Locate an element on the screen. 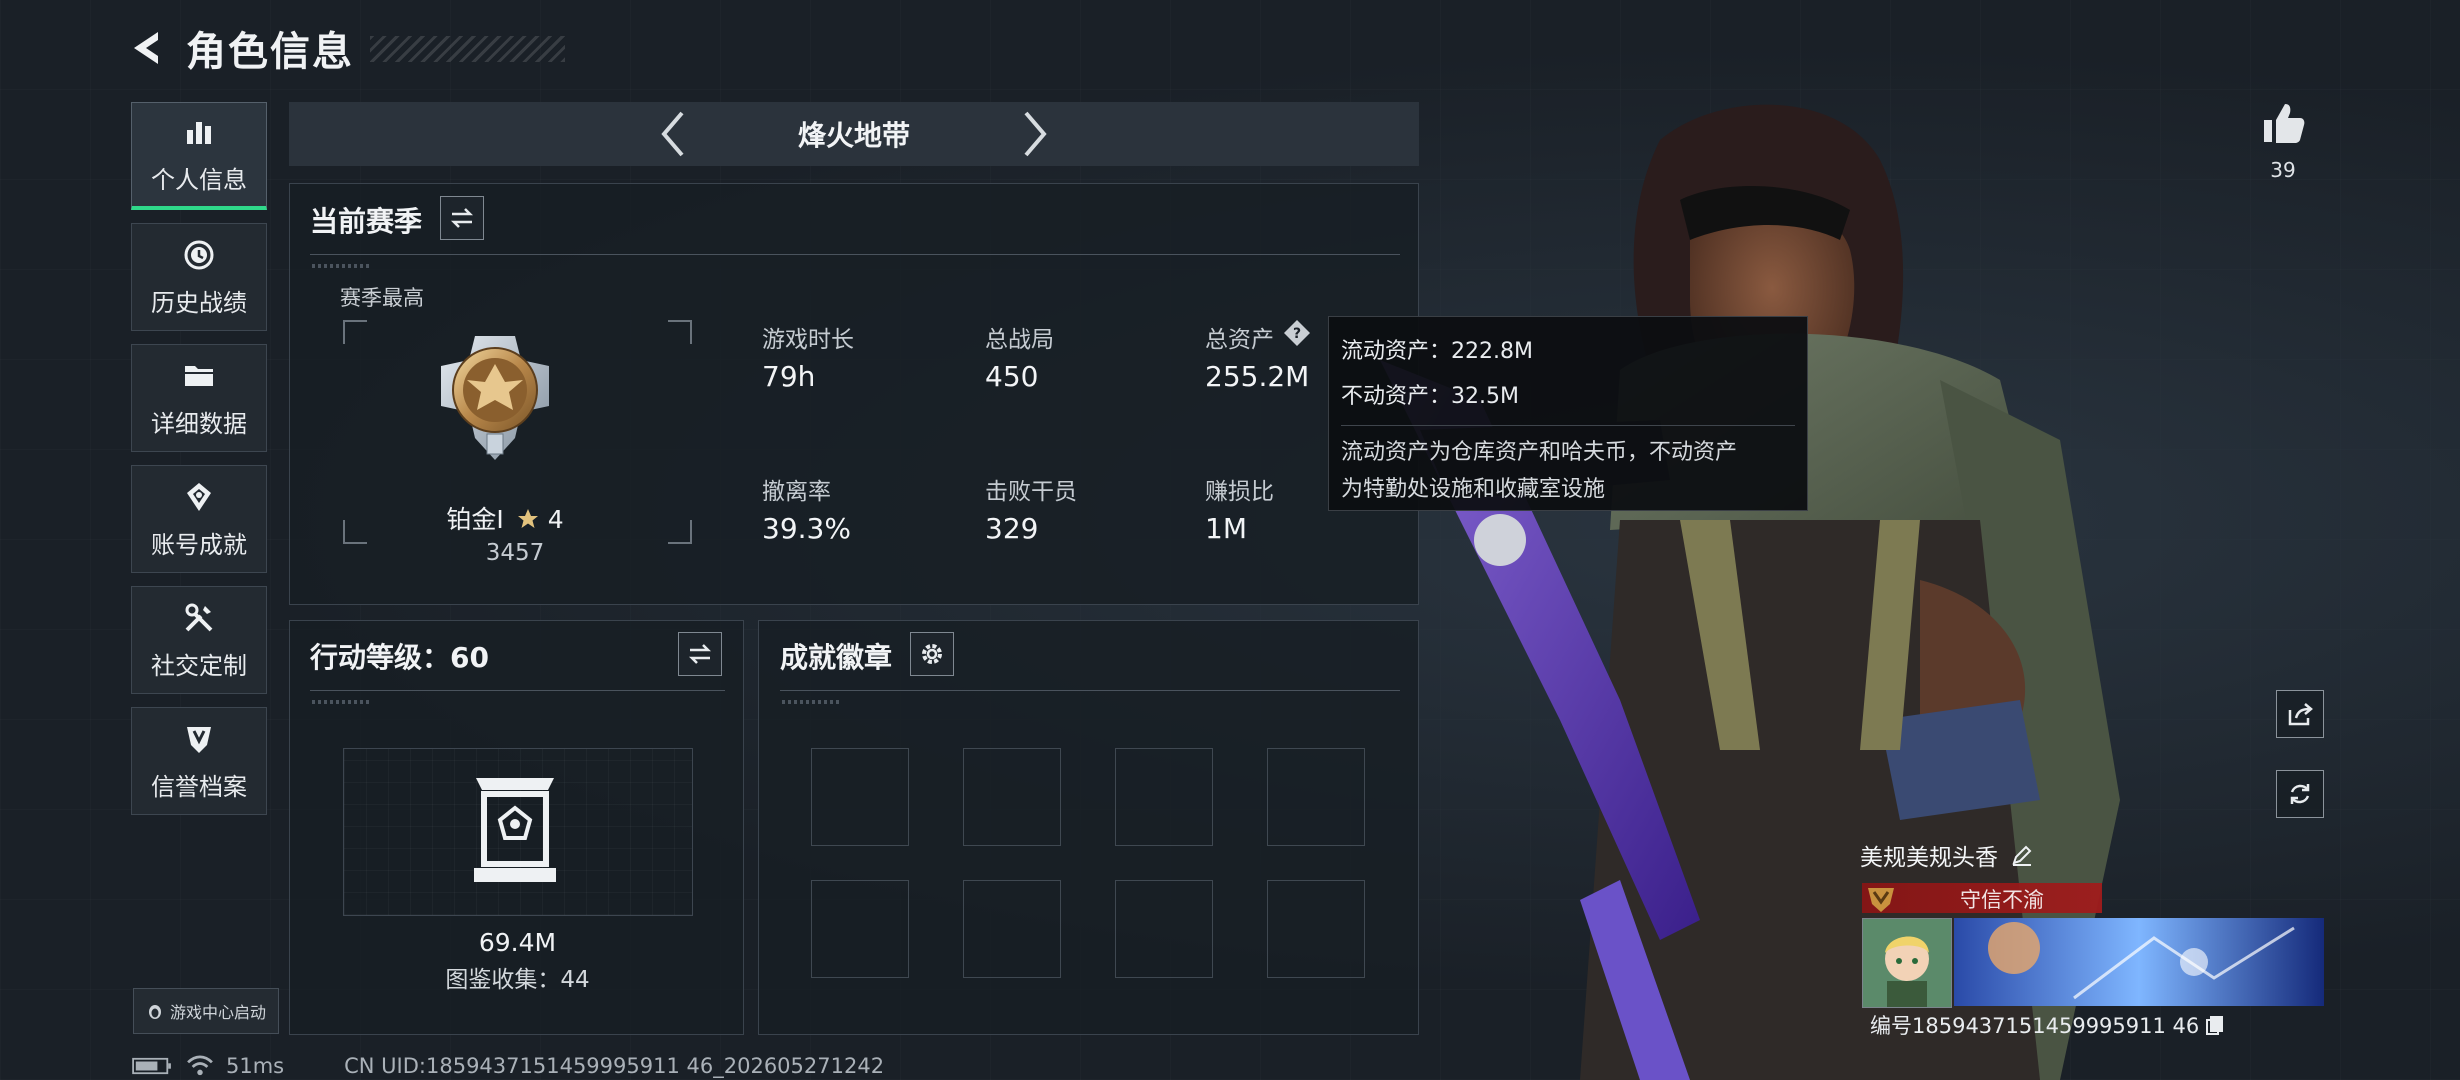 This screenshot has height=1080, width=2460. rank-medal-icon is located at coordinates (495, 398).